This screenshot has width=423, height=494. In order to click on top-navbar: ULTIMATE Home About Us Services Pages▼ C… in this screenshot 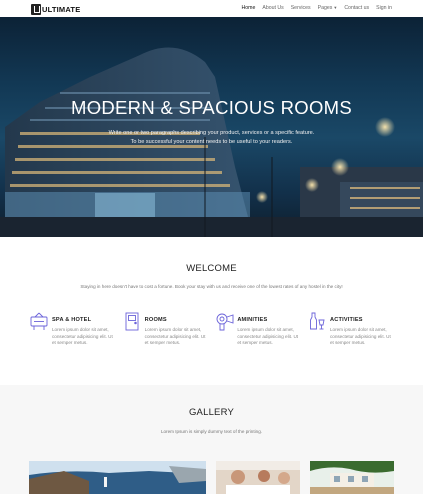, I will do `click(211, 8)`.